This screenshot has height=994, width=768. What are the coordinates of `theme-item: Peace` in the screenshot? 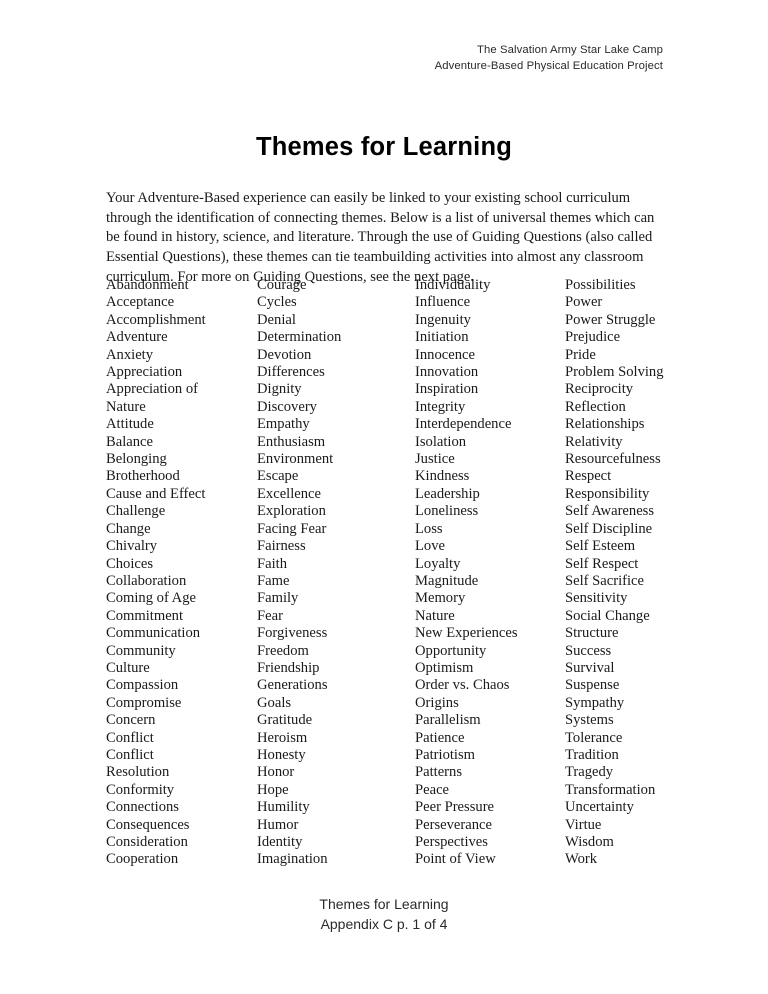 It's located at (432, 789).